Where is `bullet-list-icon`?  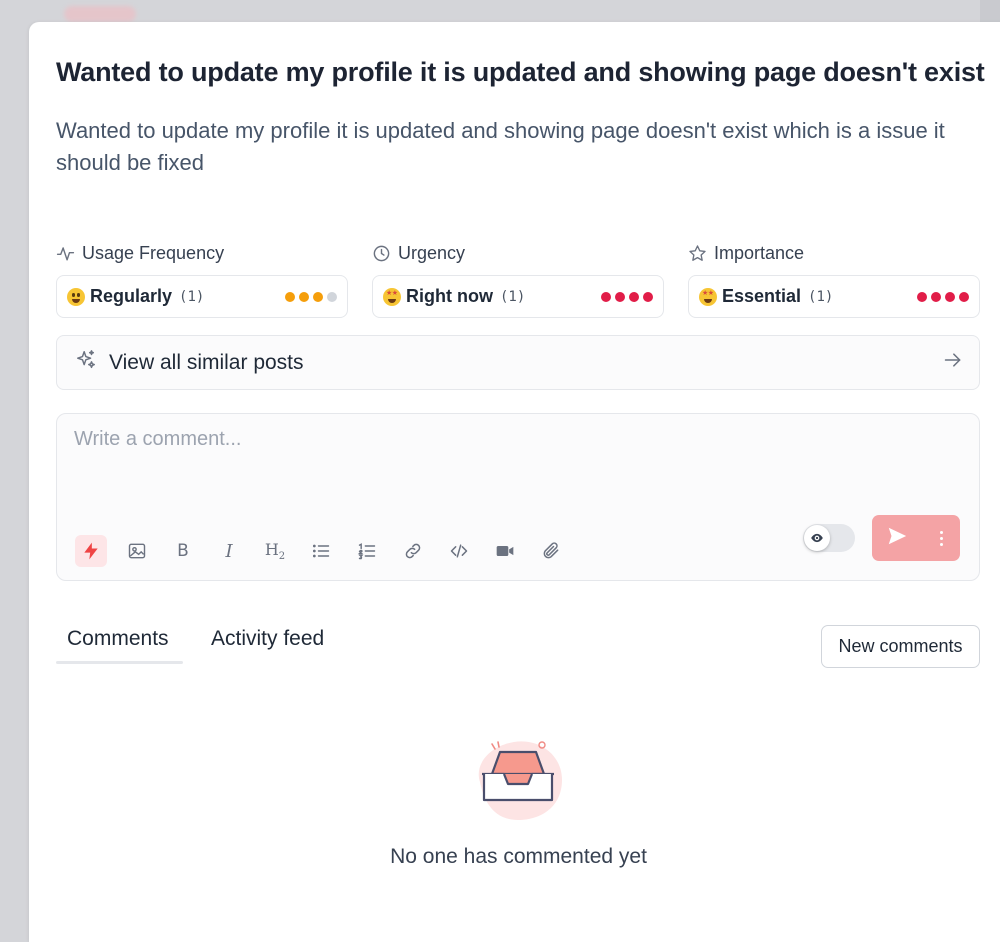 bullet-list-icon is located at coordinates (321, 551).